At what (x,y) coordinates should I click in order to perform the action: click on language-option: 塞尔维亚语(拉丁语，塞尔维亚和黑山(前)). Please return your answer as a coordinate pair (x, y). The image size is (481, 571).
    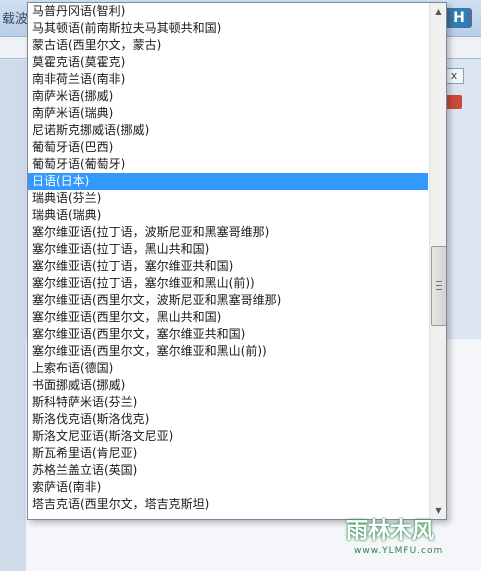
    Looking at the image, I should click on (228, 283).